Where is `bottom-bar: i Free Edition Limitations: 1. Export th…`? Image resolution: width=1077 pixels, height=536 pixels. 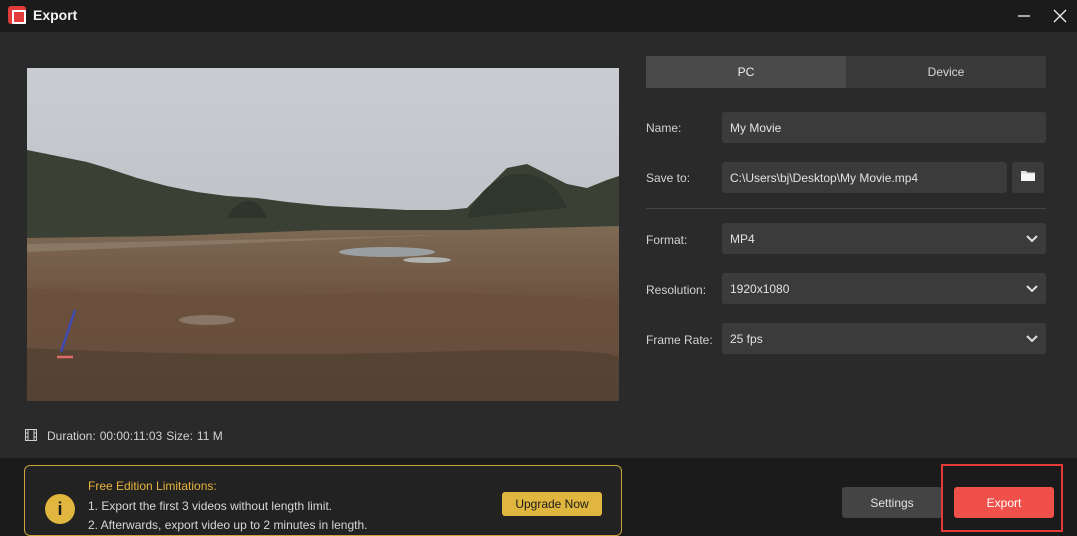
bottom-bar: i Free Edition Limitations: 1. Export th… is located at coordinates (538, 497).